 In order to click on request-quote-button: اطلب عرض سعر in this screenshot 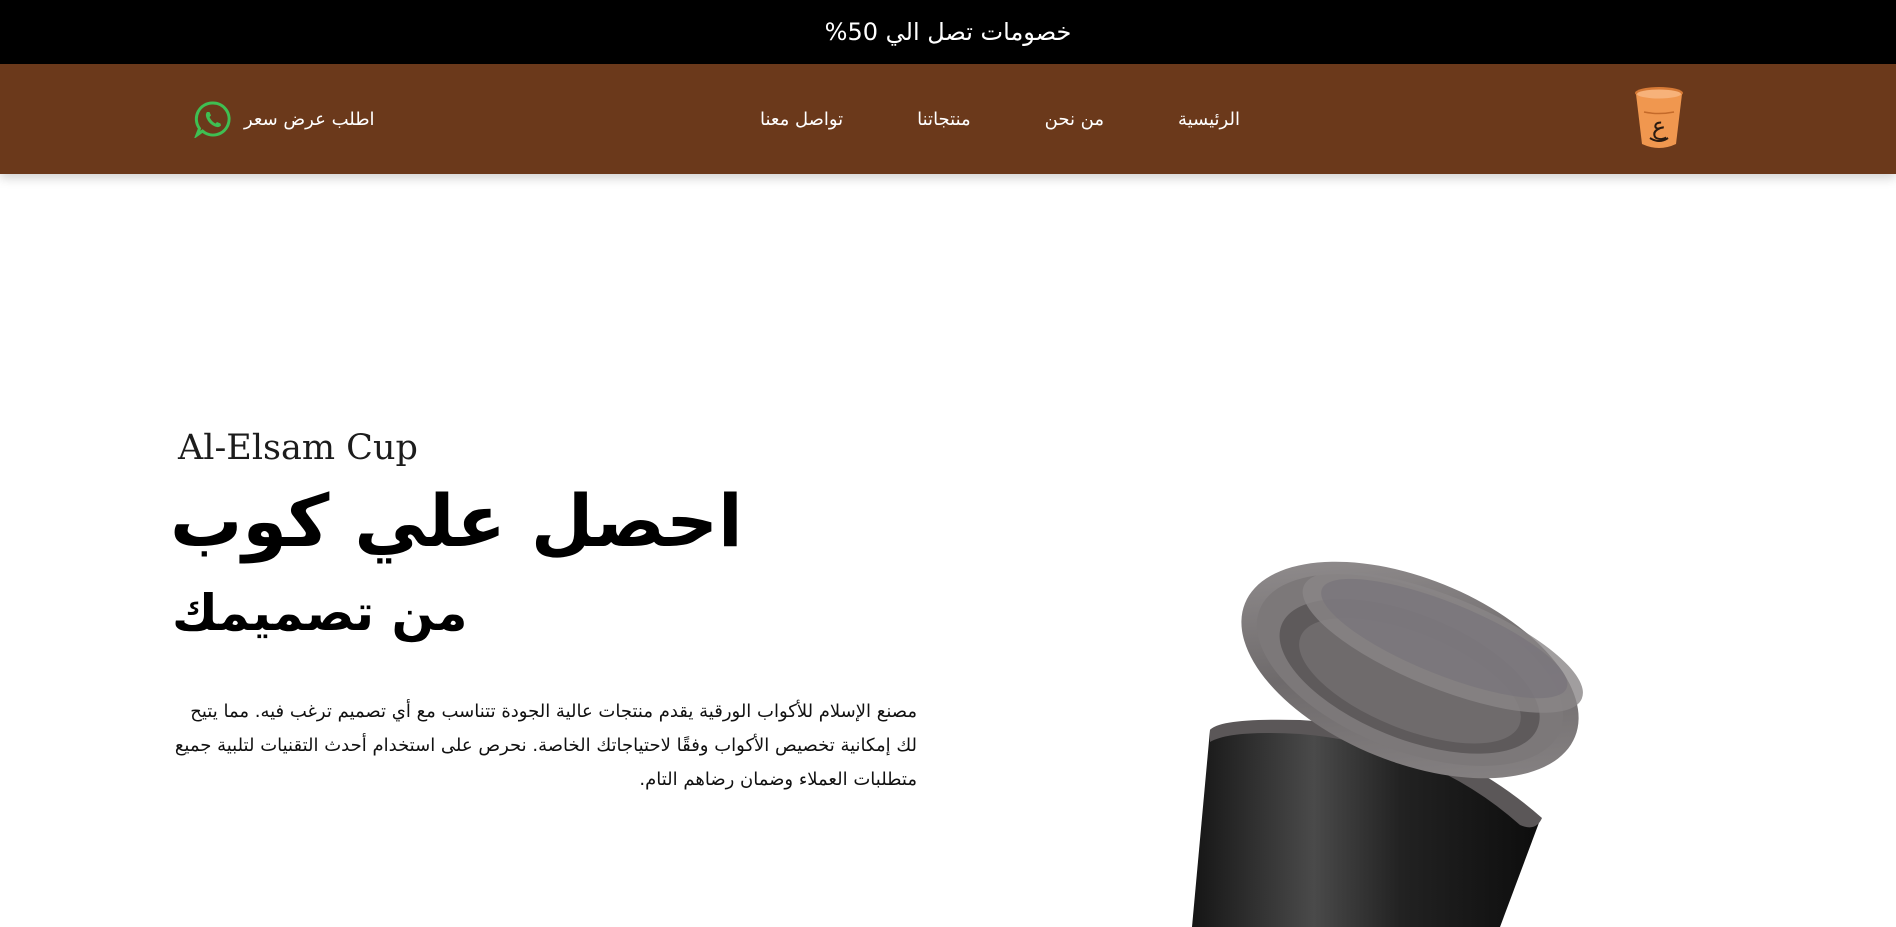, I will do `click(284, 119)`.